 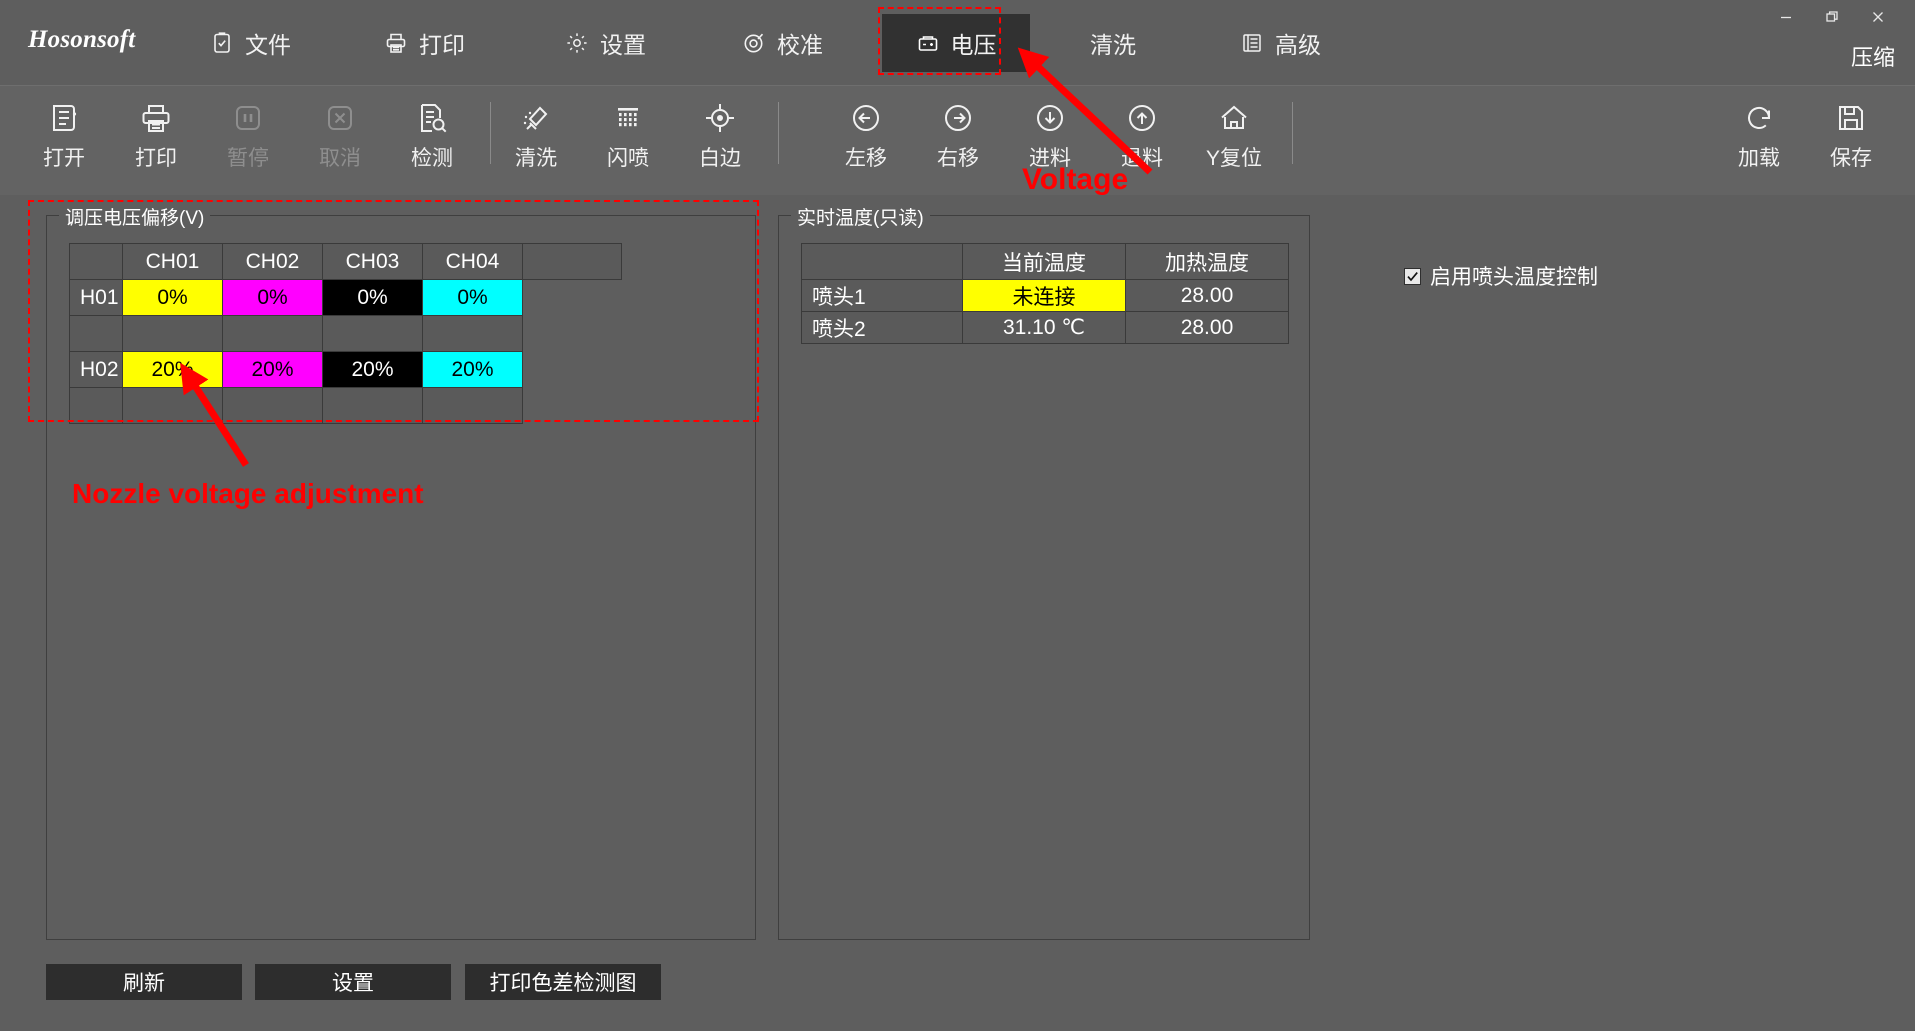 What do you see at coordinates (1050, 118) in the screenshot?
I see `arrow-down-circle-icon` at bounding box center [1050, 118].